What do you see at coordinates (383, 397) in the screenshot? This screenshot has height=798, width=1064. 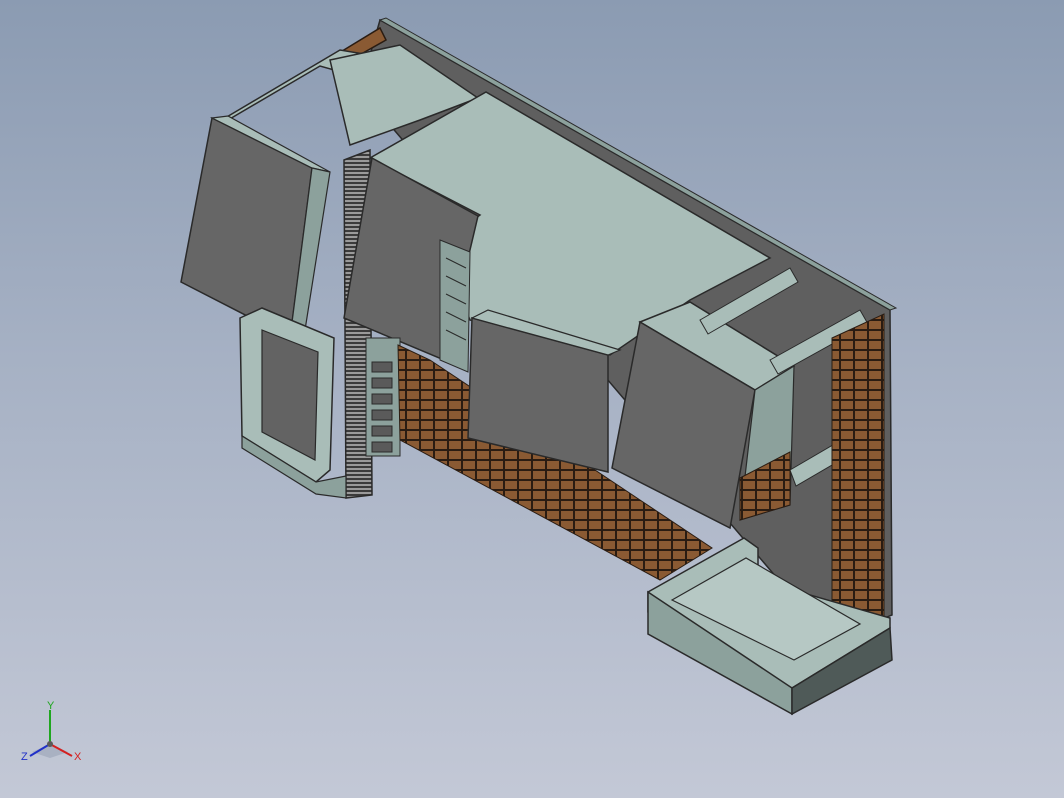 I see `window-column` at bounding box center [383, 397].